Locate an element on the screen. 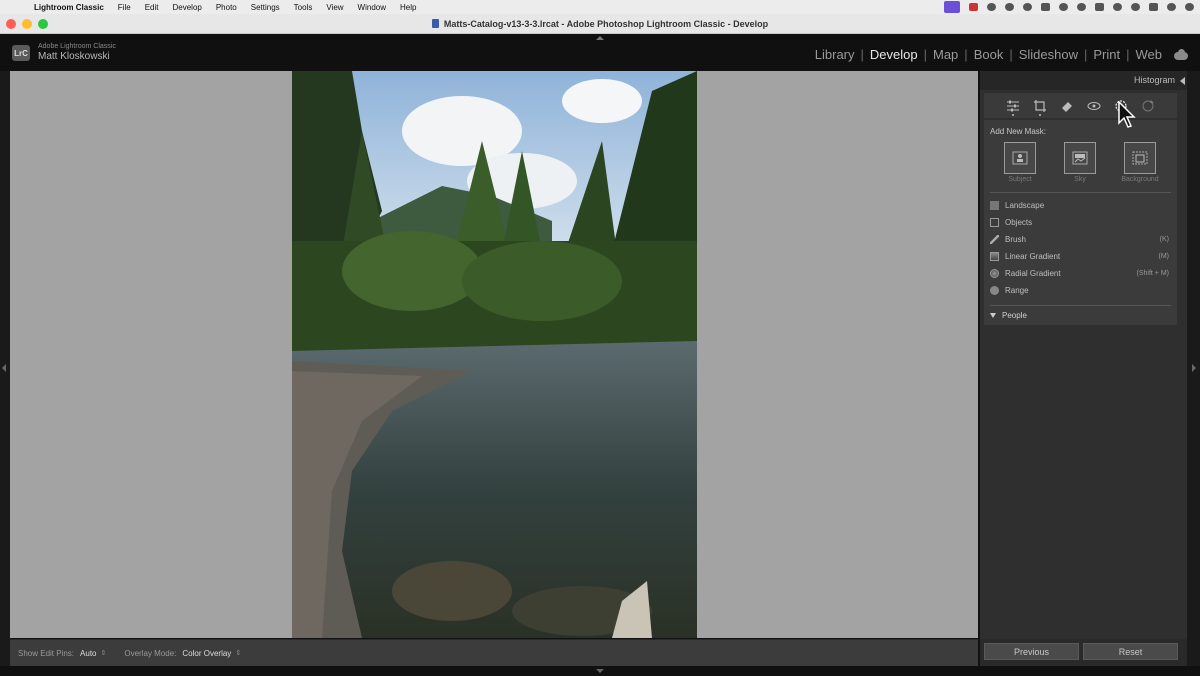  app-status-icon is located at coordinates (973, 7).